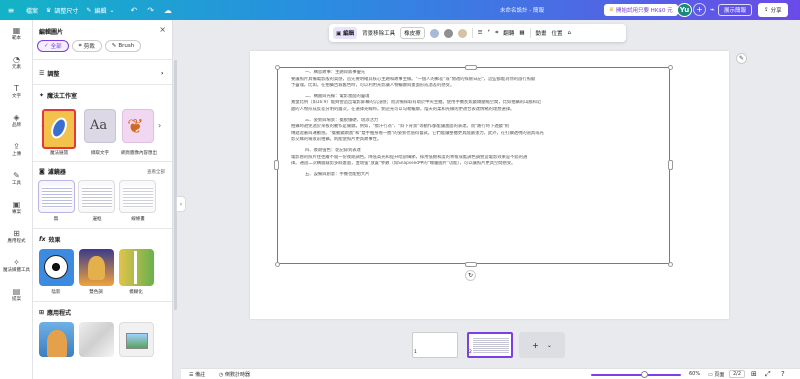 Image resolution: width=800 pixels, height=379 pixels. What do you see at coordinates (181, 204) in the screenshot?
I see `collapse-panel-button: ‹` at bounding box center [181, 204].